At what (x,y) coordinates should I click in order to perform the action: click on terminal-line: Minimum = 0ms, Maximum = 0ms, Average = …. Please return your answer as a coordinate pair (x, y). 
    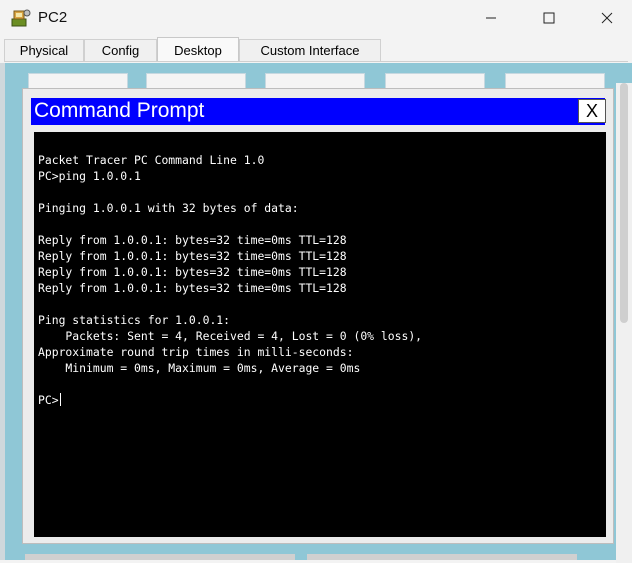
    Looking at the image, I should click on (199, 368).